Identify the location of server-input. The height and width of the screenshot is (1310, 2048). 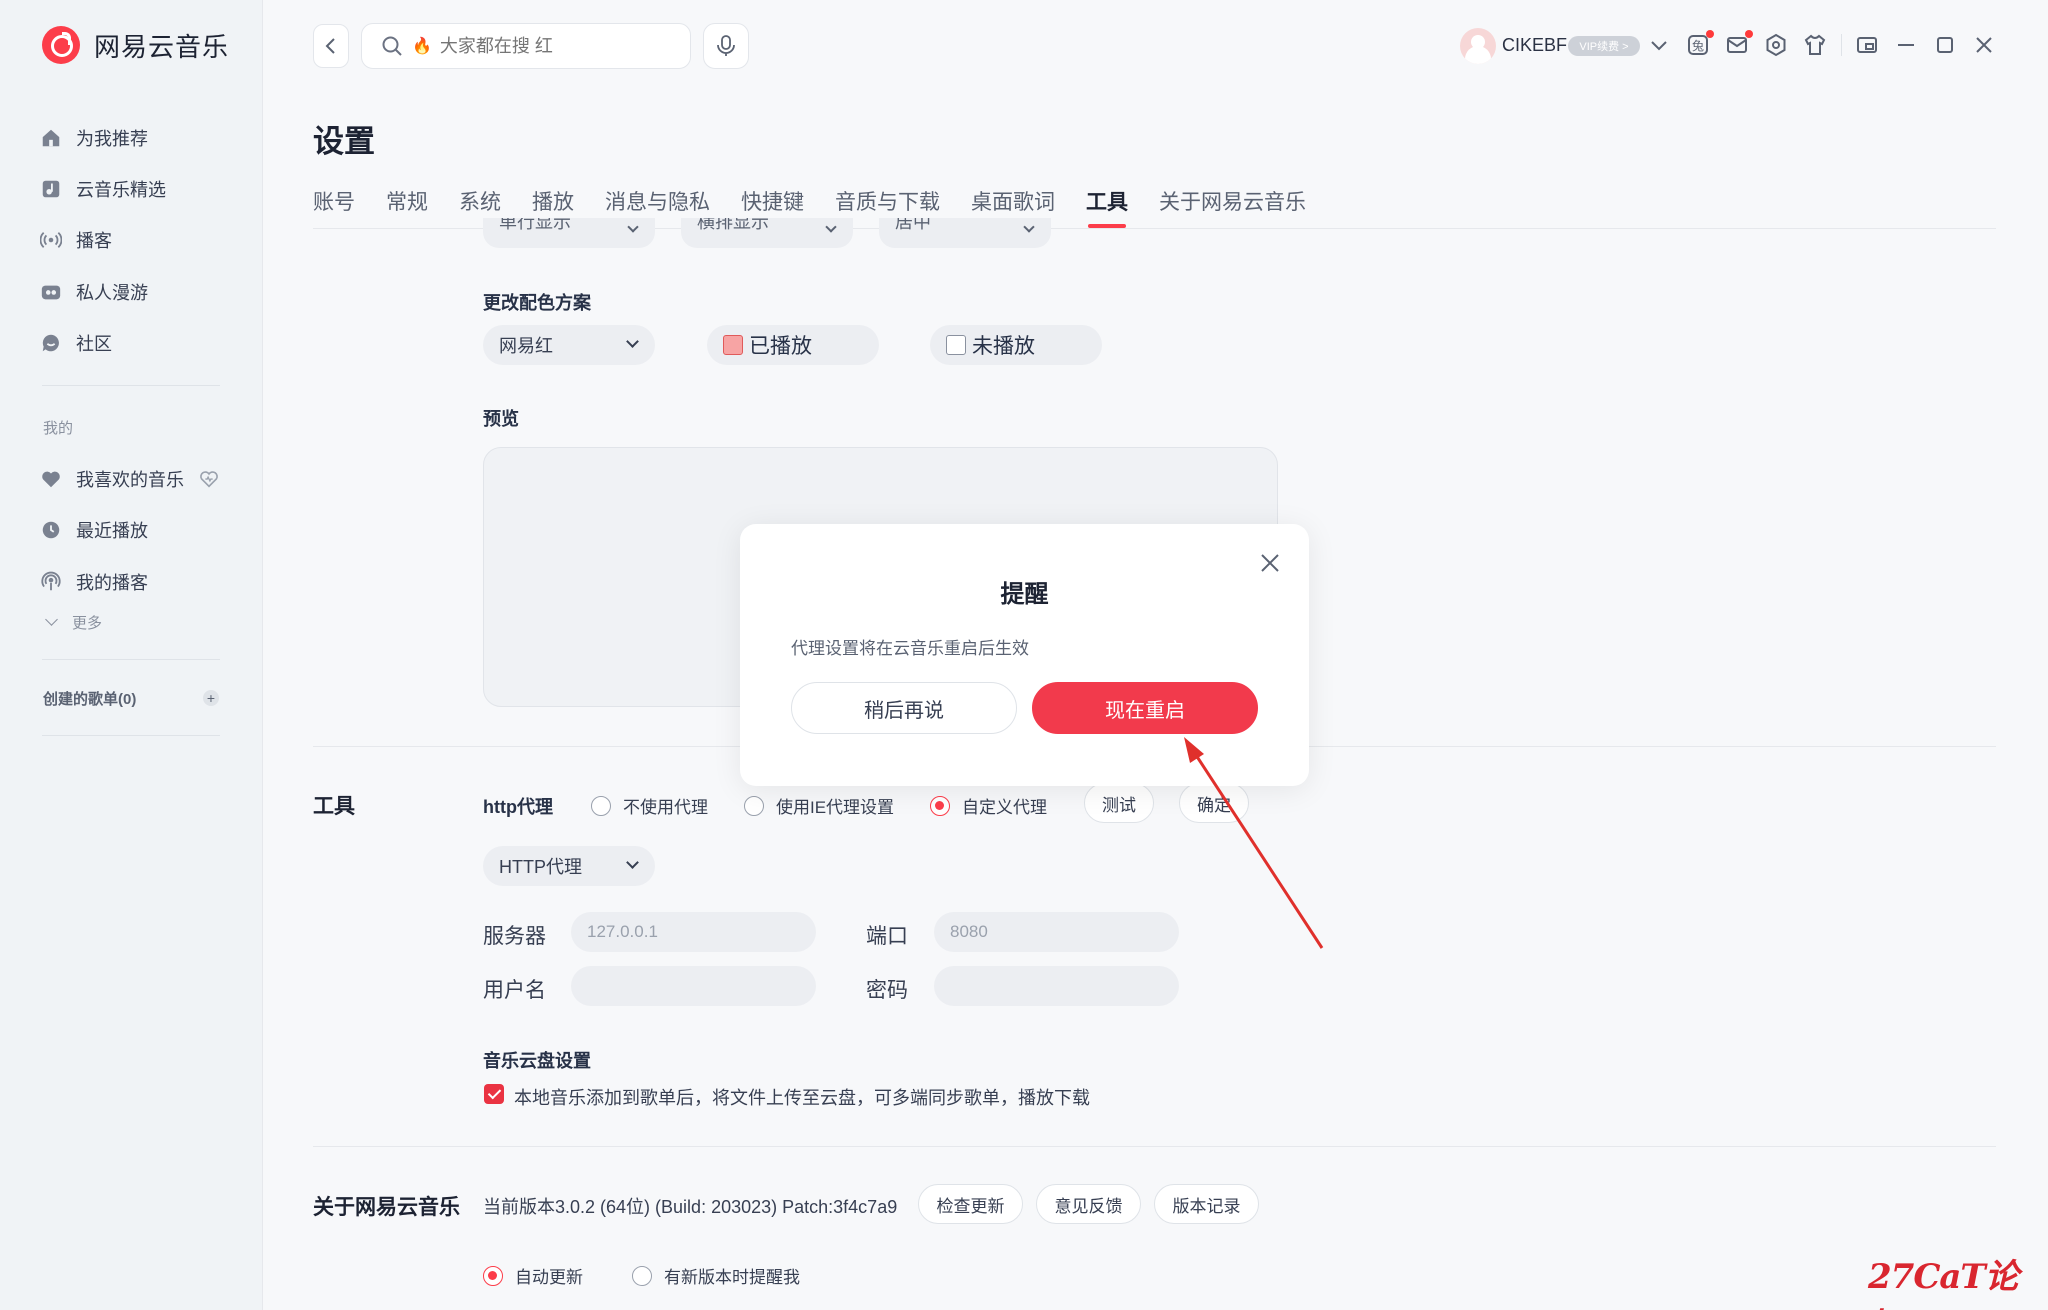
(693, 932).